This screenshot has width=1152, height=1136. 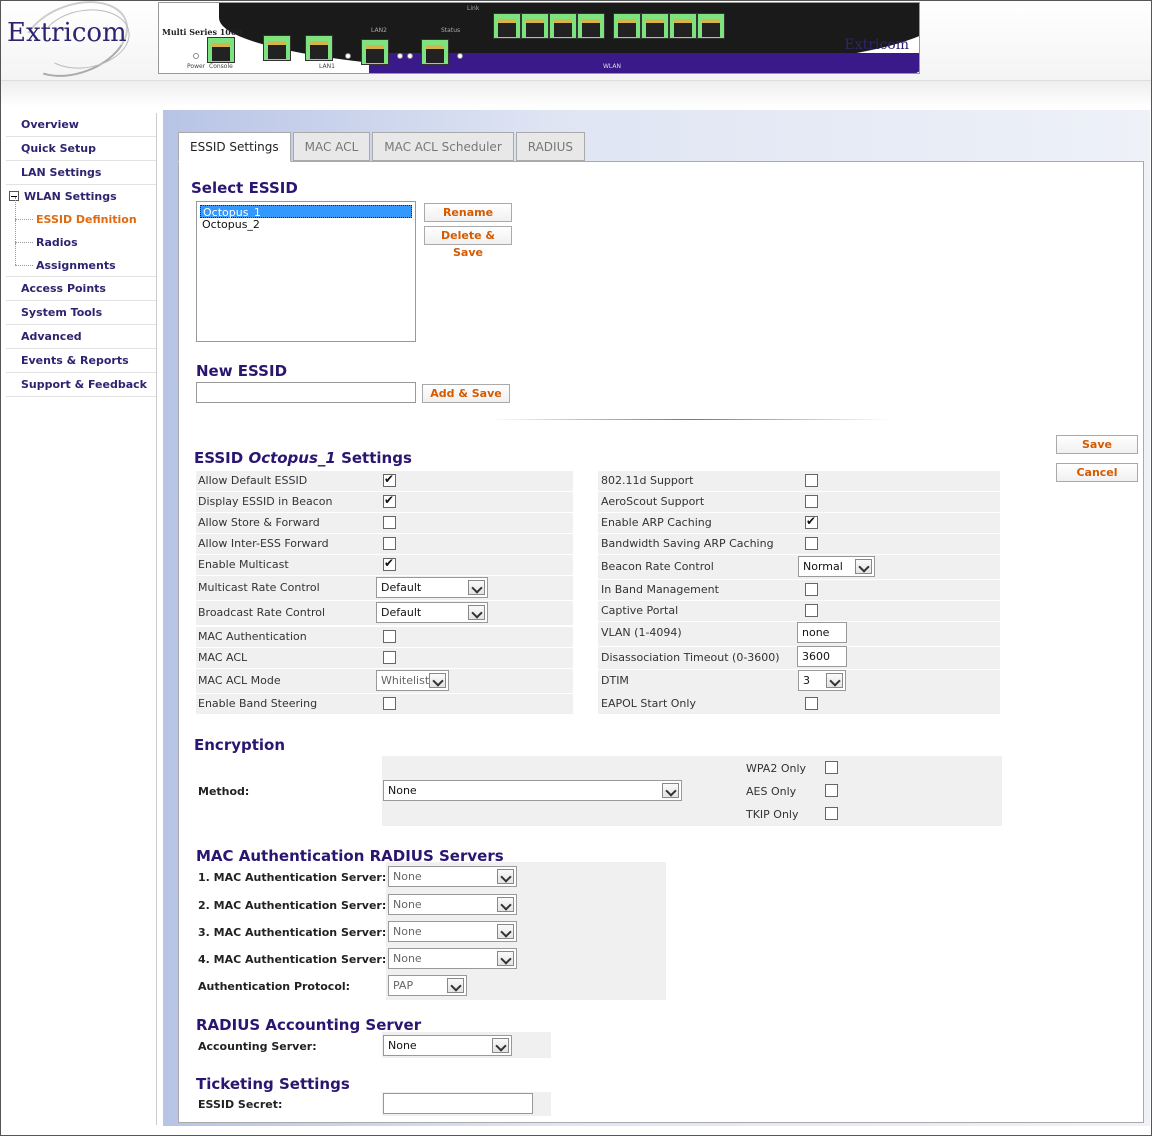 What do you see at coordinates (657, 566) in the screenshot?
I see `beacon-rate-control-label: Beacon Rate Control` at bounding box center [657, 566].